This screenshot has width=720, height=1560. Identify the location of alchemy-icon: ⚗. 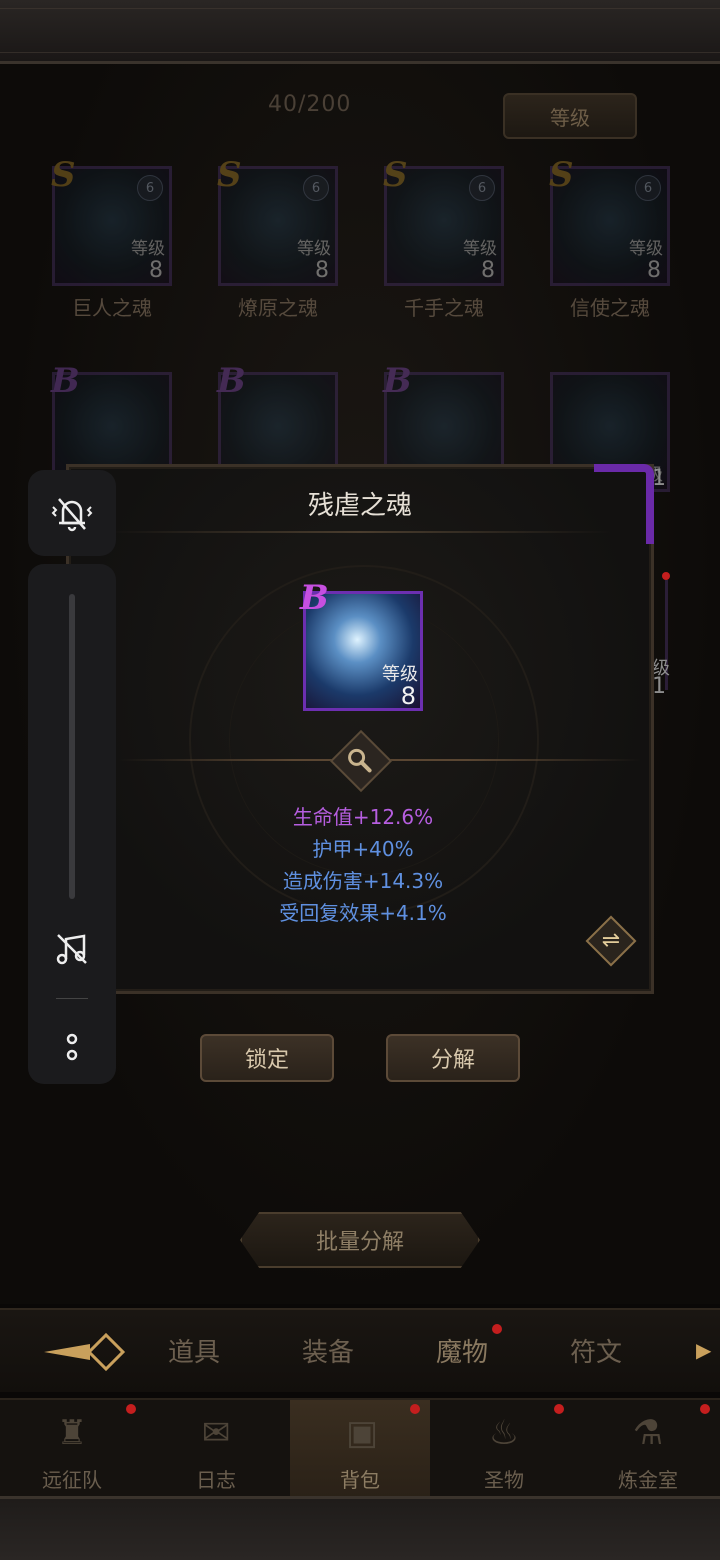
(648, 1433).